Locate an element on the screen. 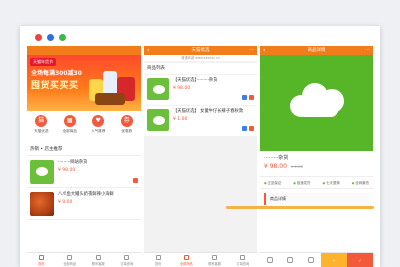 This screenshot has width=400, height=267. product-price: ¥ 98.00 ¥ 1.00 is located at coordinates (316, 166).